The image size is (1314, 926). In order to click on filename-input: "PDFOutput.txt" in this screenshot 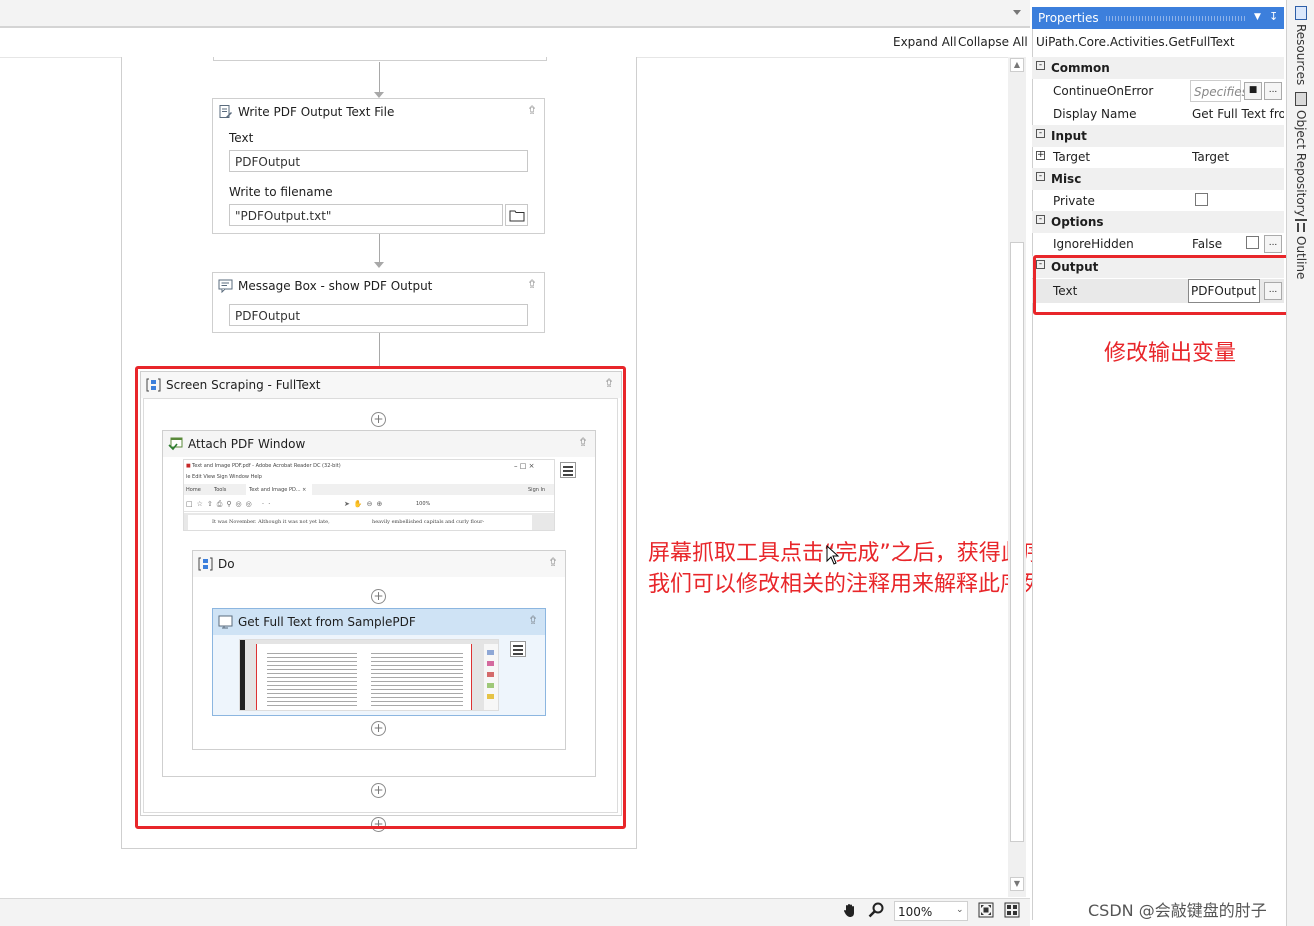, I will do `click(366, 215)`.